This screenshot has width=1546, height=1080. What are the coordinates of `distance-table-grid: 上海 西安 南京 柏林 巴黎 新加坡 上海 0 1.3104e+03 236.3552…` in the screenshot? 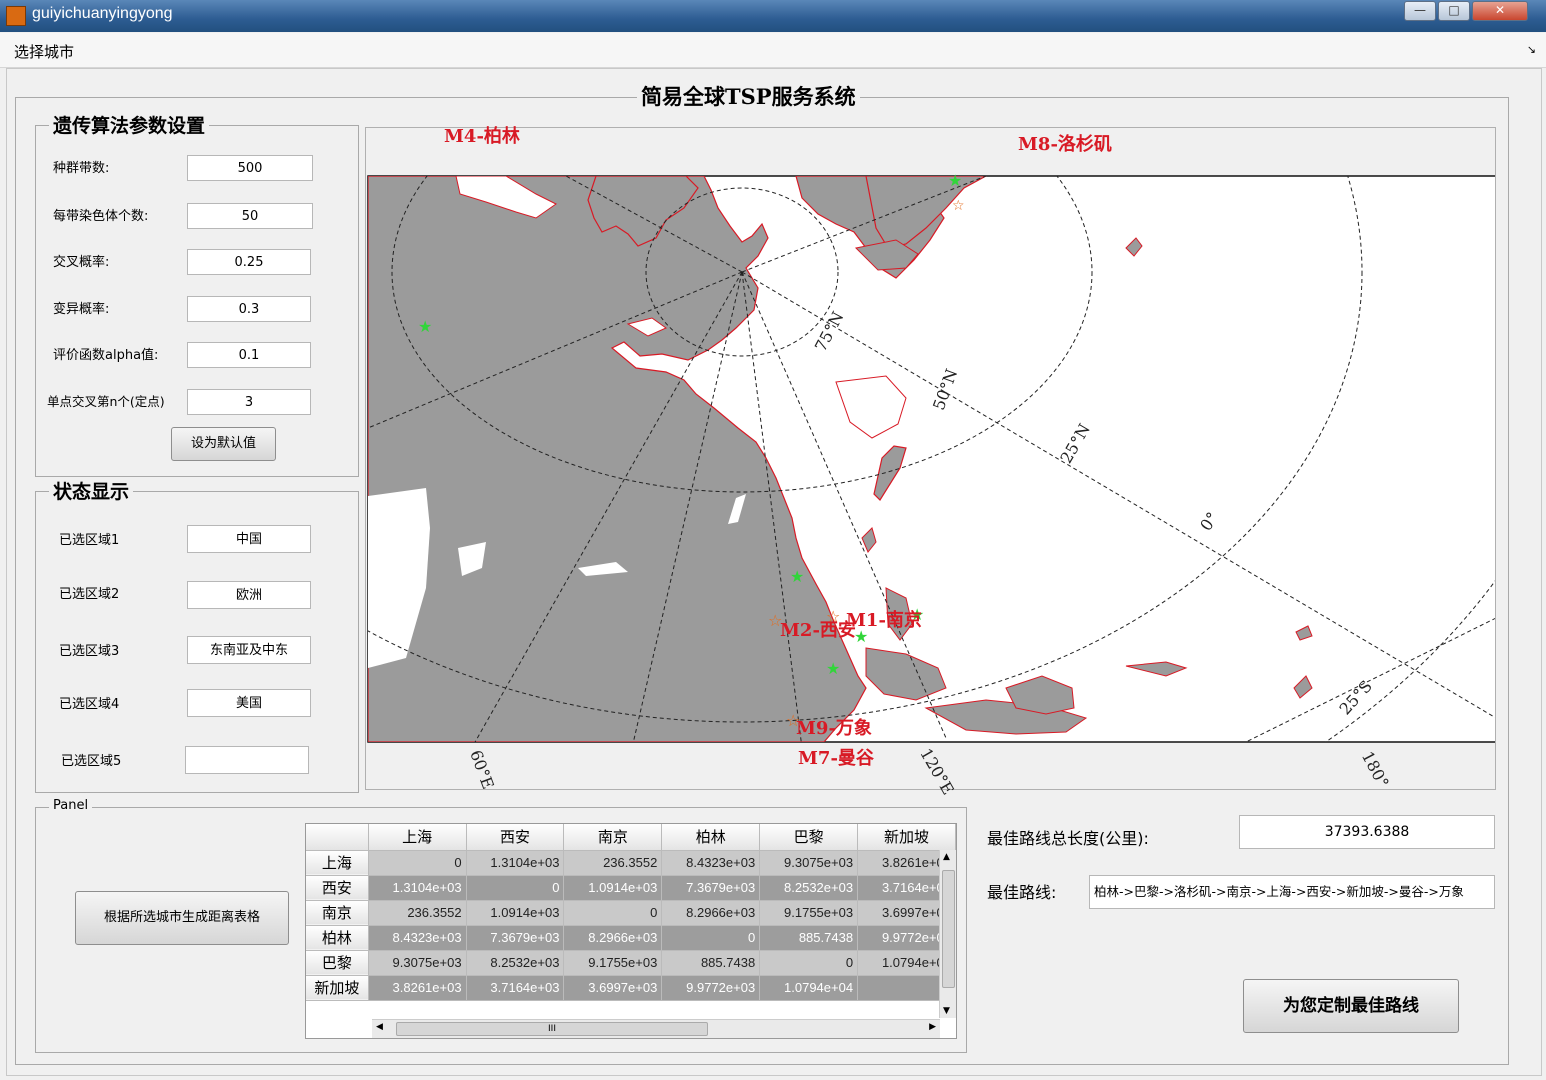 It's located at (631, 912).